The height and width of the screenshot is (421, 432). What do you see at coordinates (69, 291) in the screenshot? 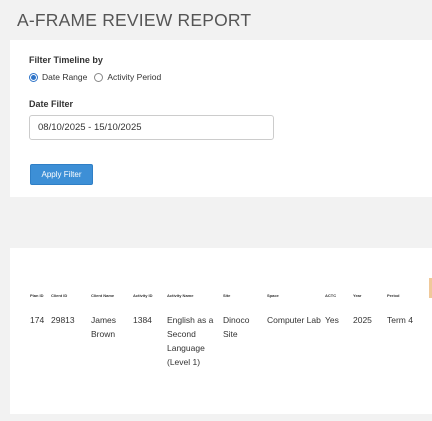
I see `column-header-client-id: Client ID` at bounding box center [69, 291].